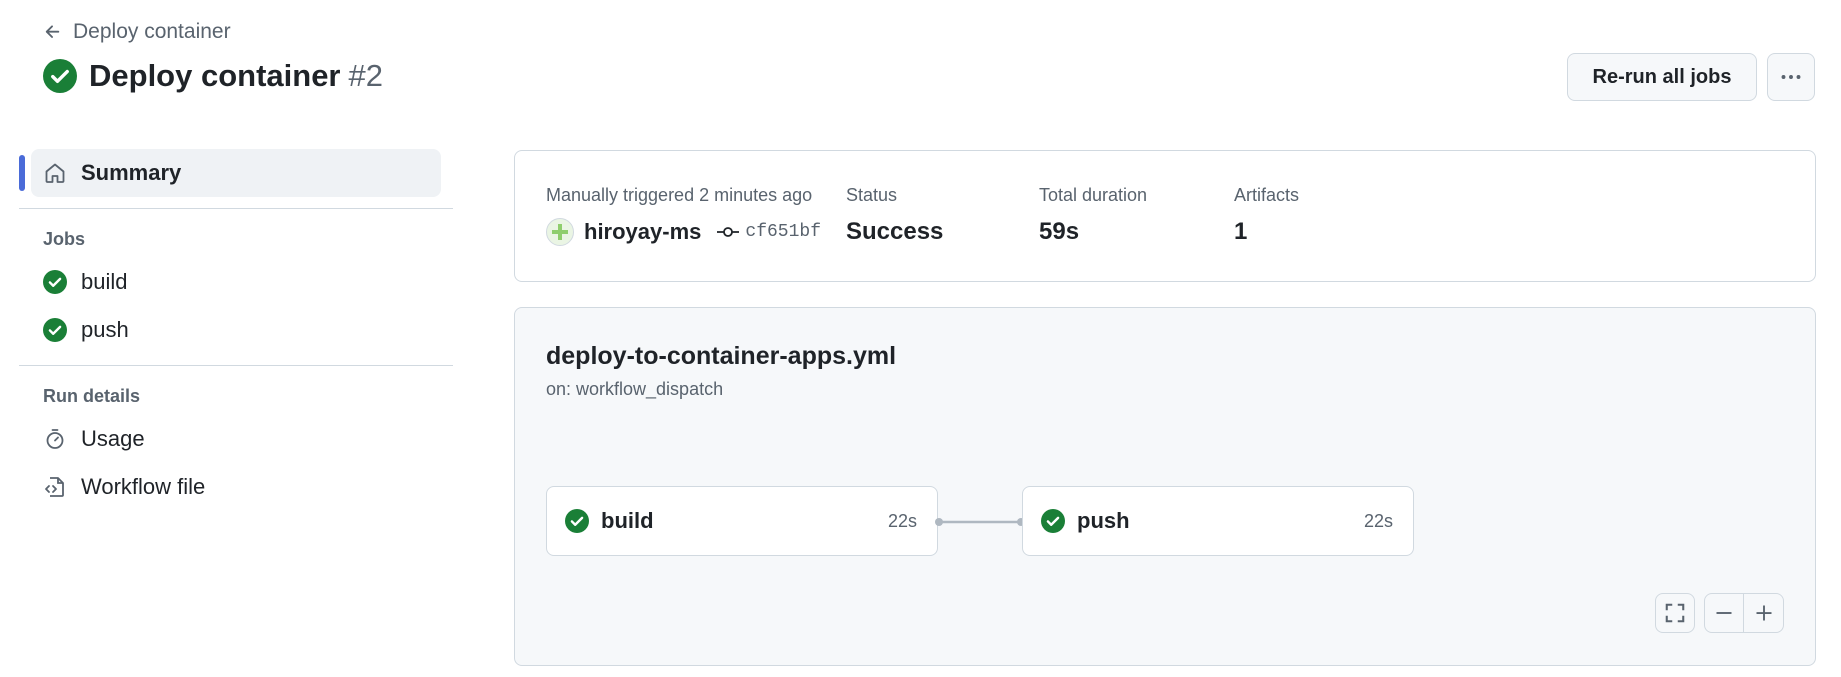  I want to click on page-title: Deploy container #2, so click(236, 76).